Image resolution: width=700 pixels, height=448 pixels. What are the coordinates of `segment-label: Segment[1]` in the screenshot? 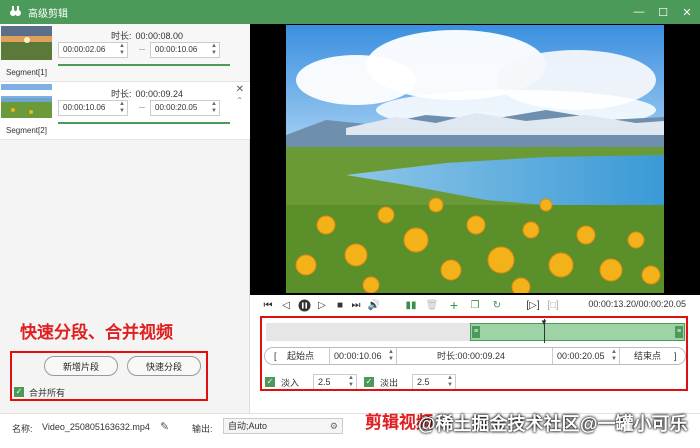 It's located at (26, 72).